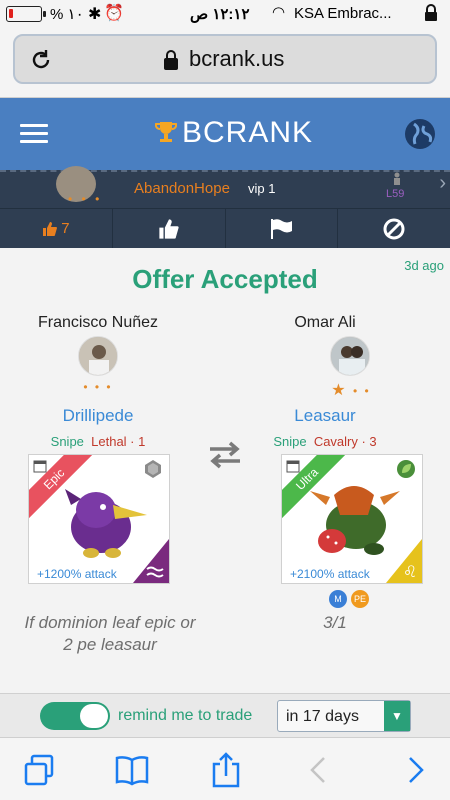 The image size is (450, 800). I want to click on padlock-icon, so click(171, 60).